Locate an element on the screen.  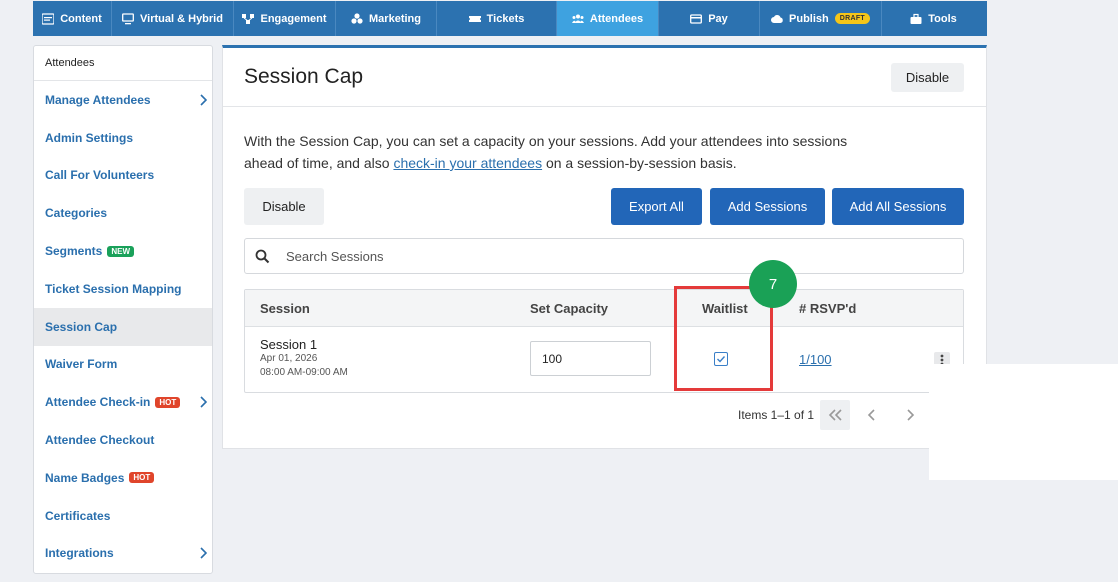
search-icon is located at coordinates (262, 256).